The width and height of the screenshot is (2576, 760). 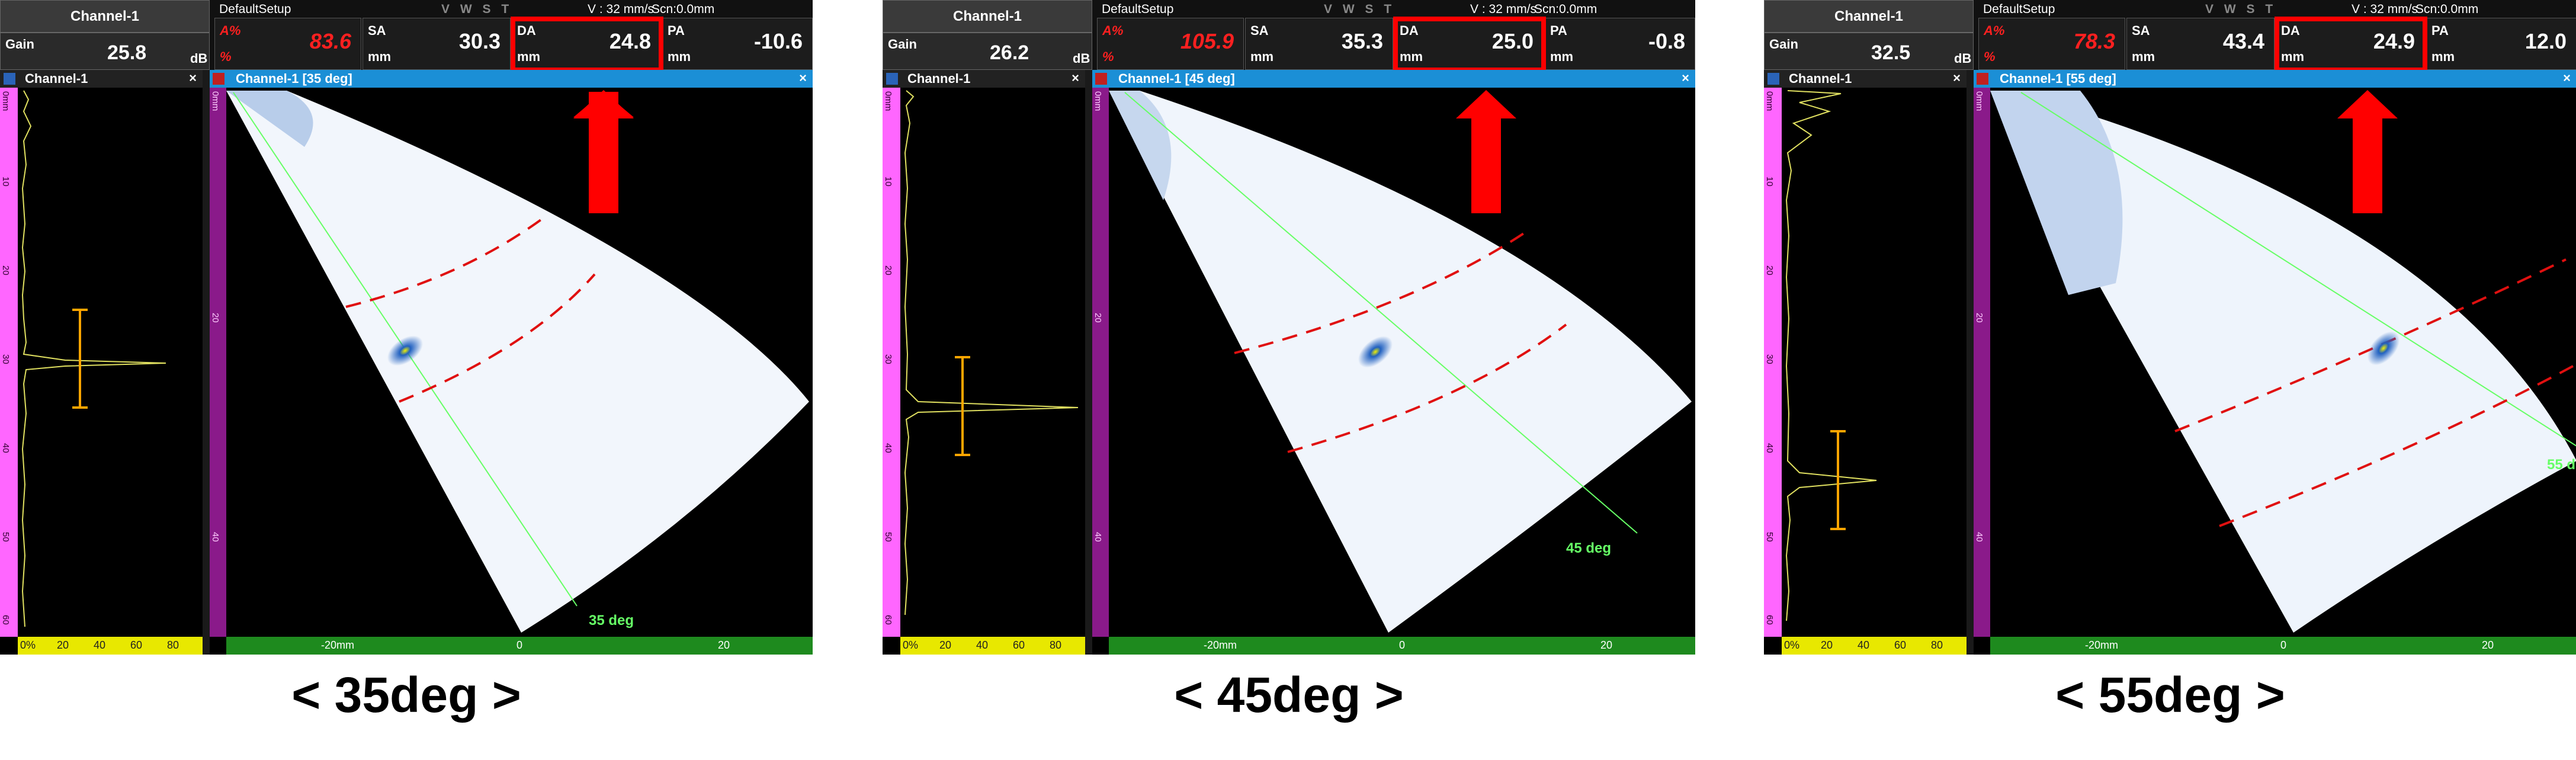 I want to click on caption-55deg: < 55deg >, so click(x=2170, y=695).